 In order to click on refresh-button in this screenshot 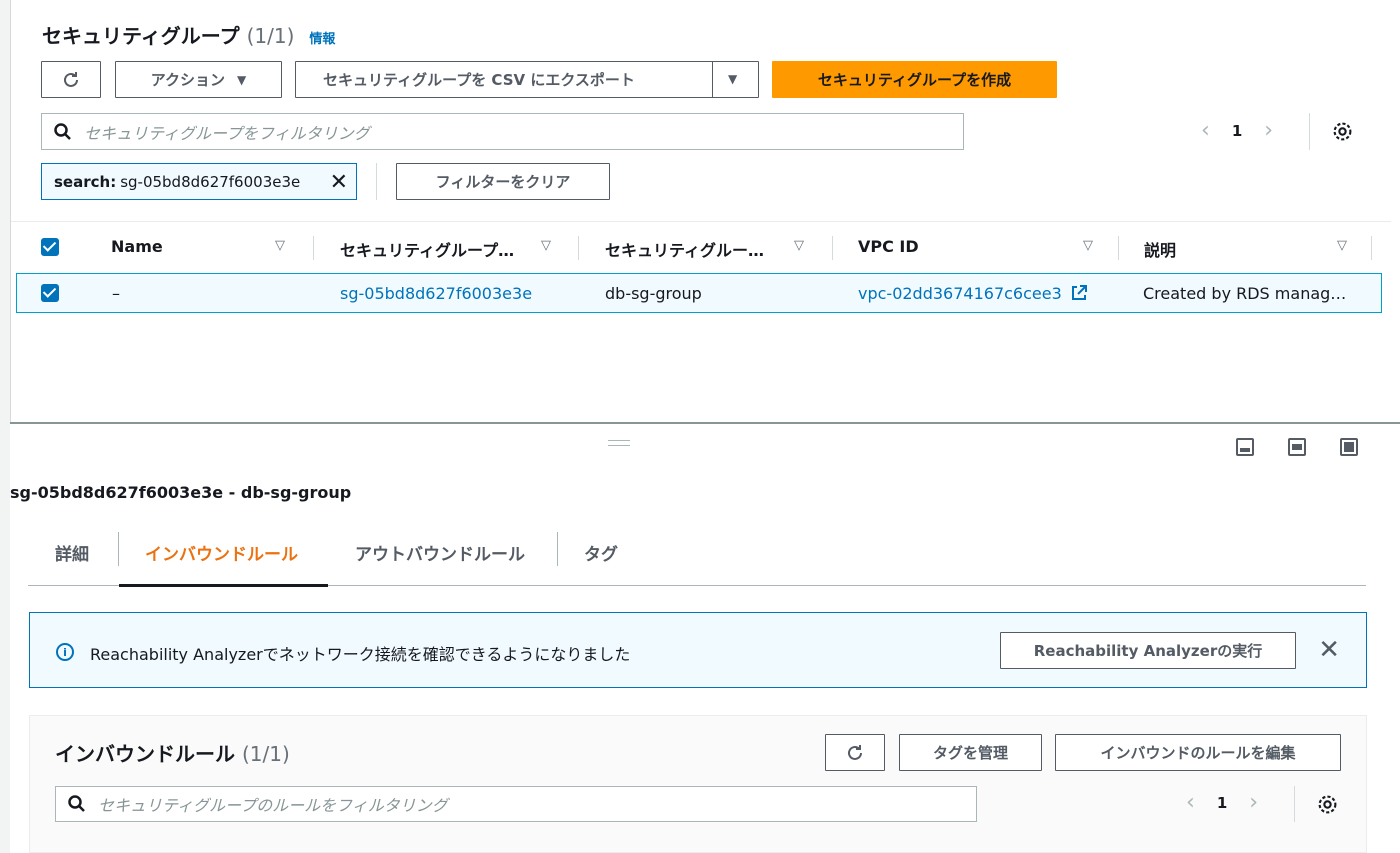, I will do `click(71, 79)`.